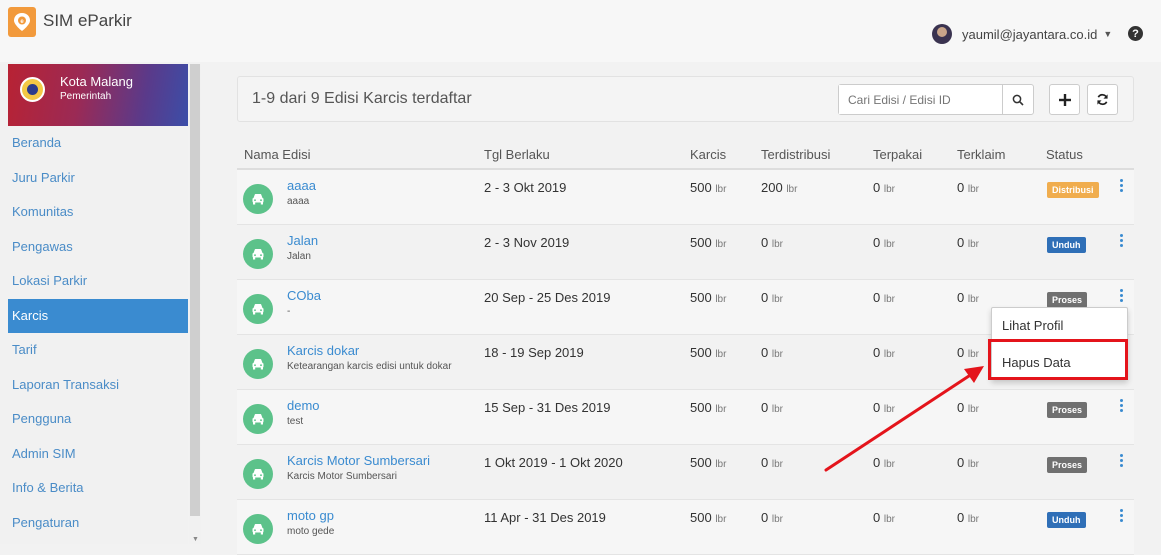 The height and width of the screenshot is (555, 1161). I want to click on col-status: Status, so click(1064, 154).